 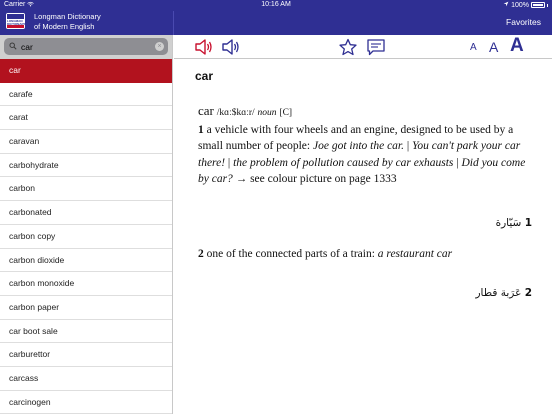 I want to click on list-item: car, so click(x=86, y=71).